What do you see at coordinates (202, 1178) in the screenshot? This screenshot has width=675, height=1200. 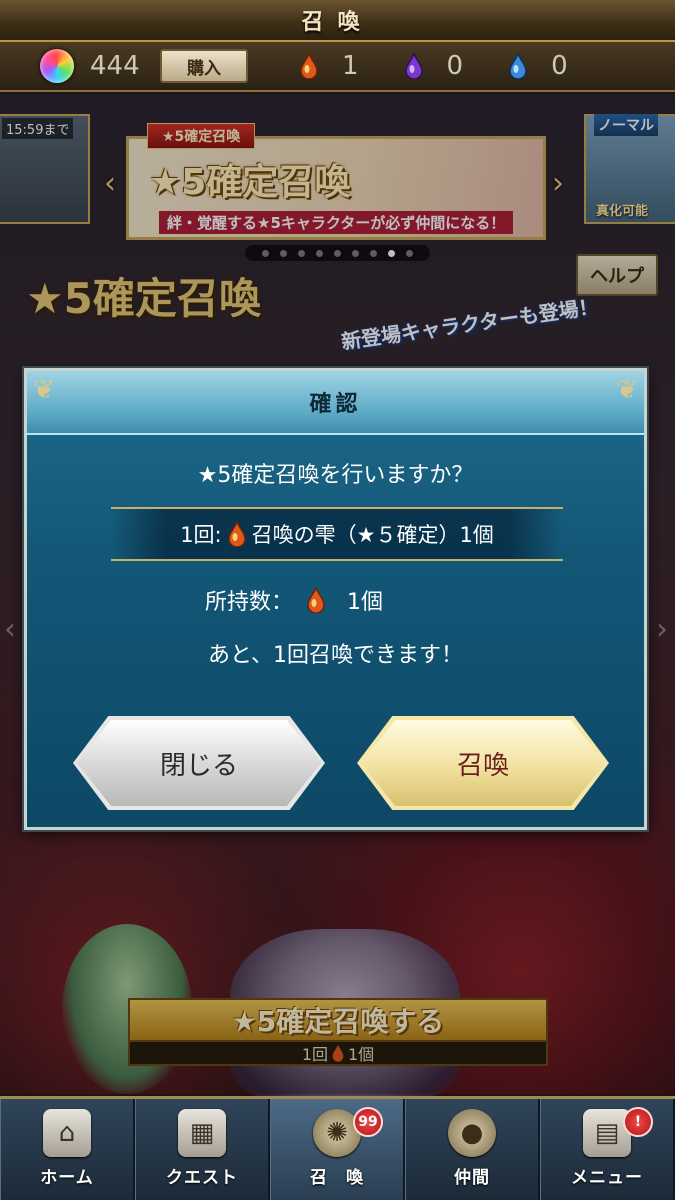 I see `nav-label: クエスト` at bounding box center [202, 1178].